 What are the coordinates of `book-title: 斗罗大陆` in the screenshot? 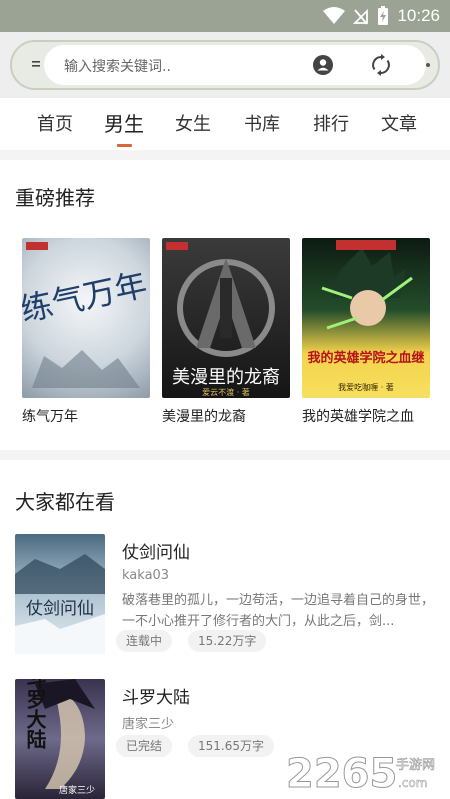 It's located at (156, 698).